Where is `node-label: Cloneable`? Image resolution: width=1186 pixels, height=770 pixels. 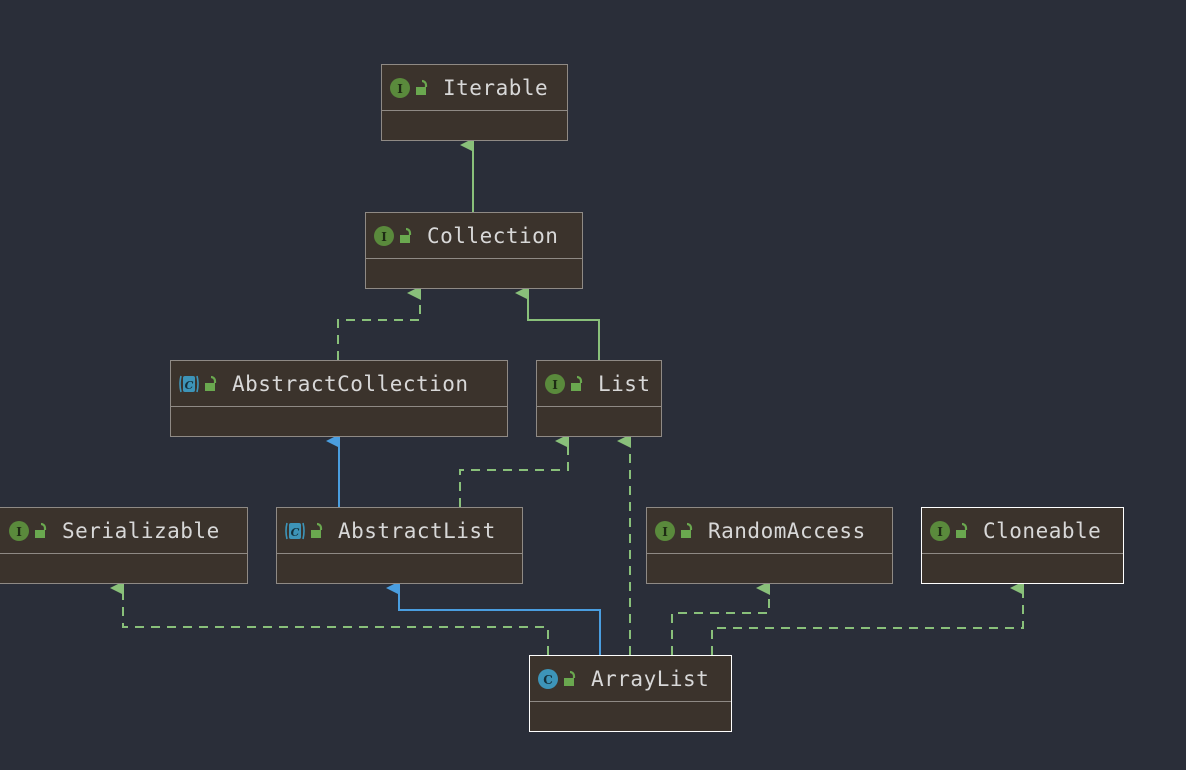 node-label: Cloneable is located at coordinates (1042, 530).